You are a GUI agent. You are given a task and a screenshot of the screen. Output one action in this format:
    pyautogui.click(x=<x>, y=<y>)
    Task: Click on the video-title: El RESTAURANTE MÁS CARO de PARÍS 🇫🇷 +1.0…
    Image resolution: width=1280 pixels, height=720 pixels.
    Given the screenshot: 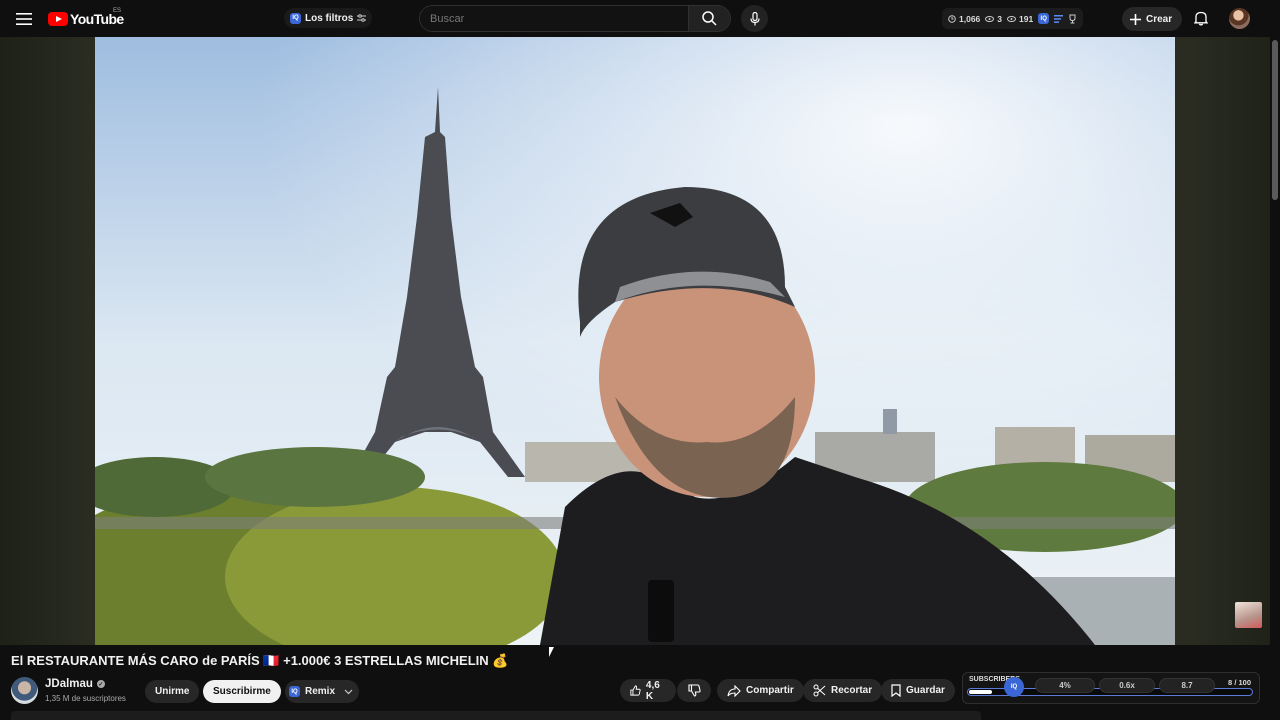 What is the action you would take?
    pyautogui.click(x=260, y=660)
    